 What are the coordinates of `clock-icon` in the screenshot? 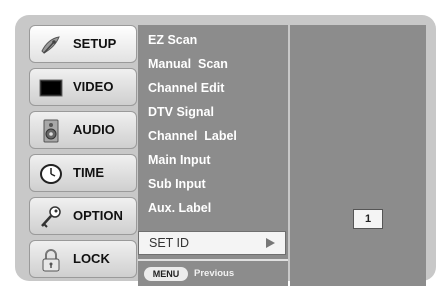 It's located at (51, 174).